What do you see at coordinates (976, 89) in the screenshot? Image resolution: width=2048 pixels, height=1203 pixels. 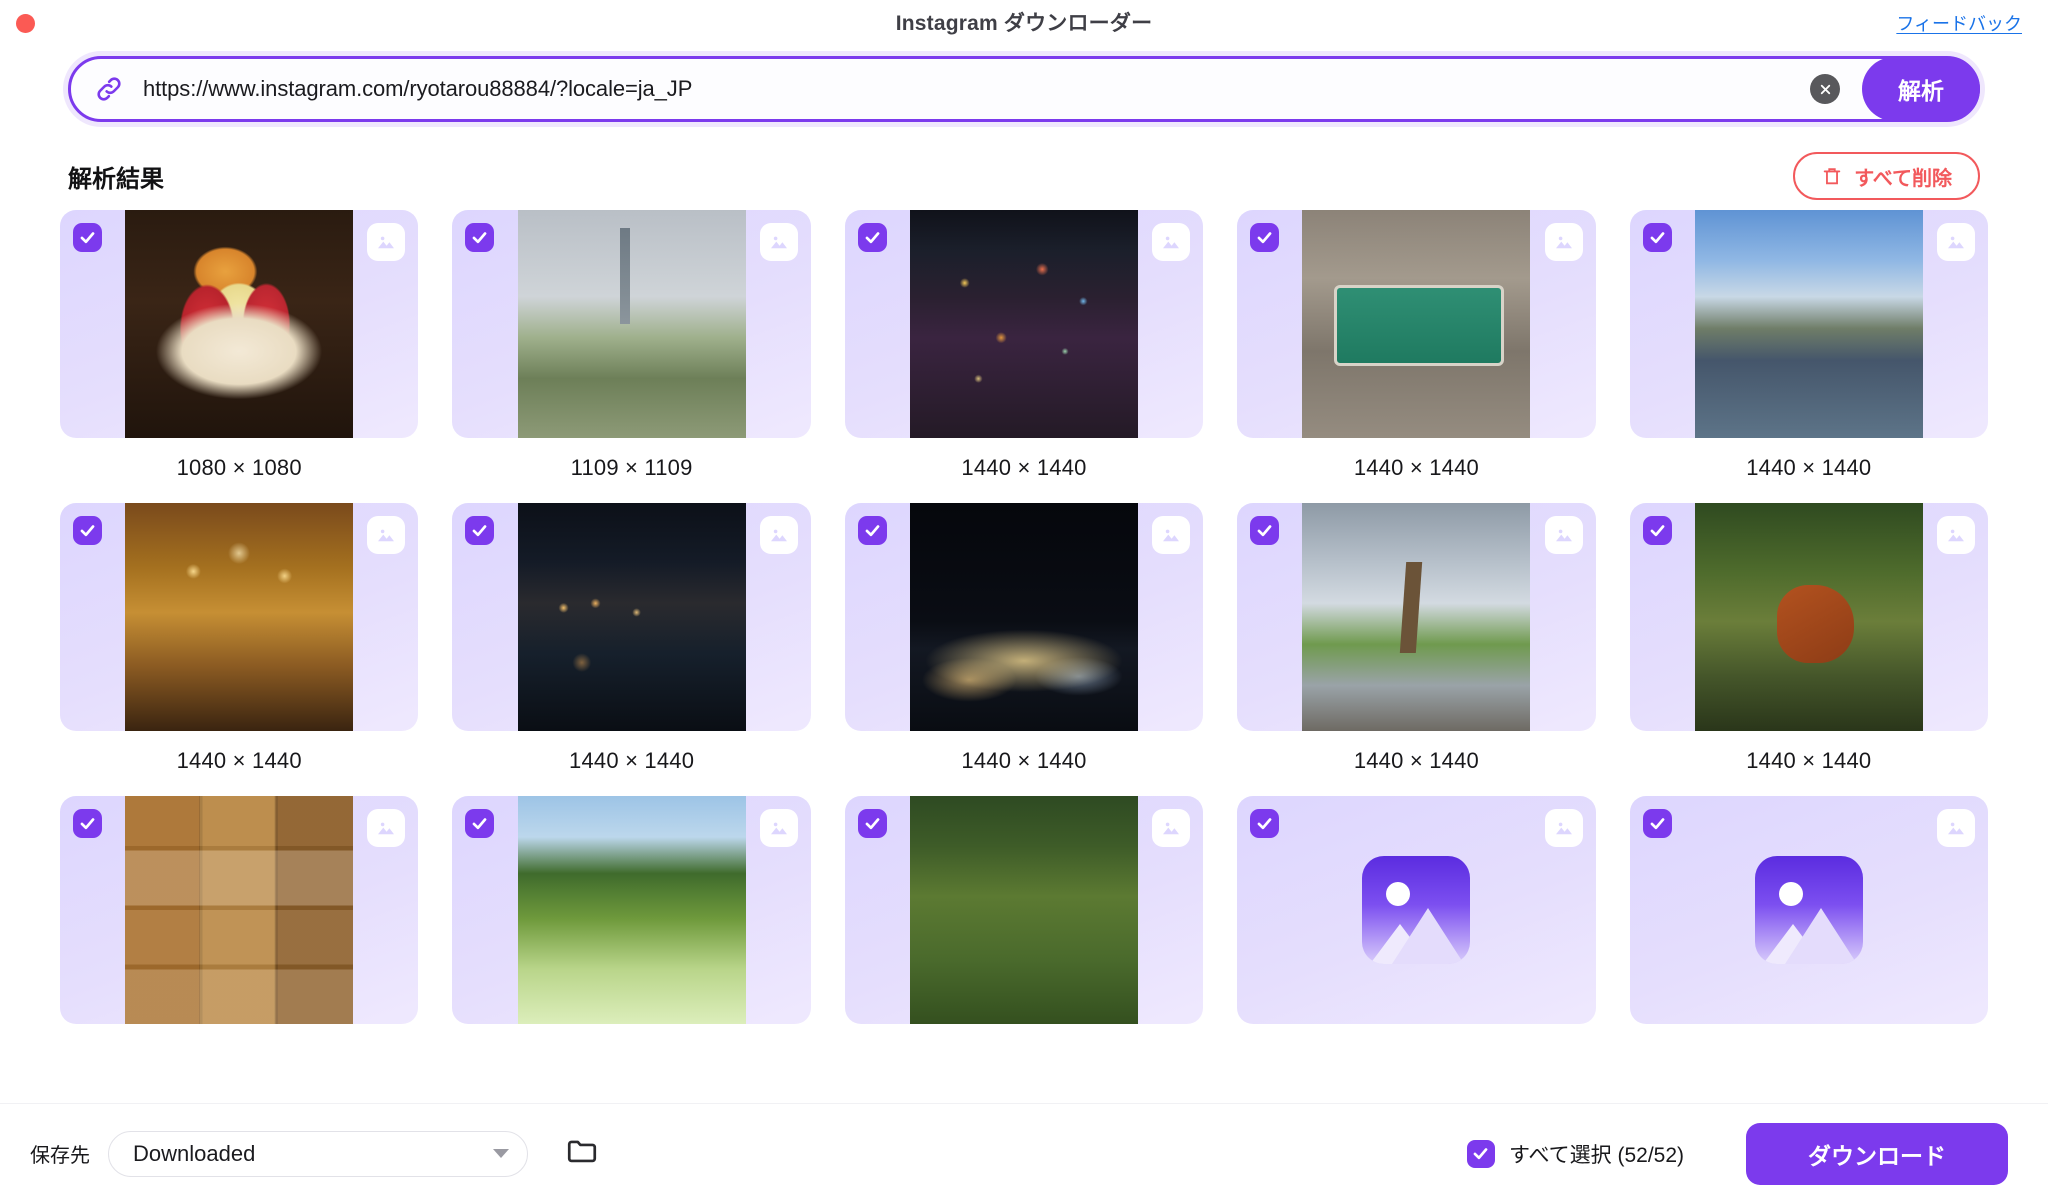 I see `url-input` at bounding box center [976, 89].